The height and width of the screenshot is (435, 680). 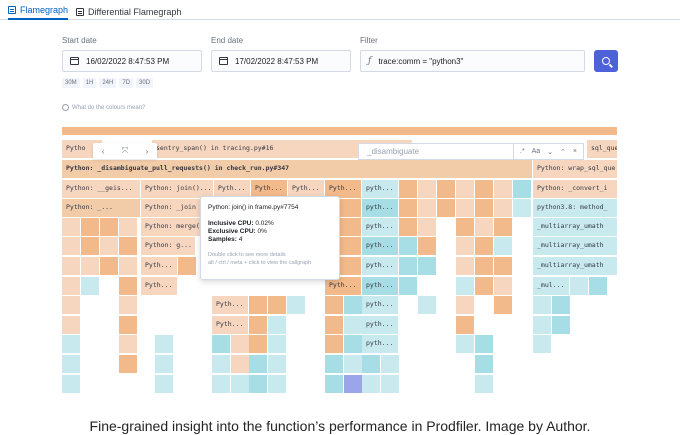 I want to click on flame-frame: Python: _convert_i, so click(x=575, y=189).